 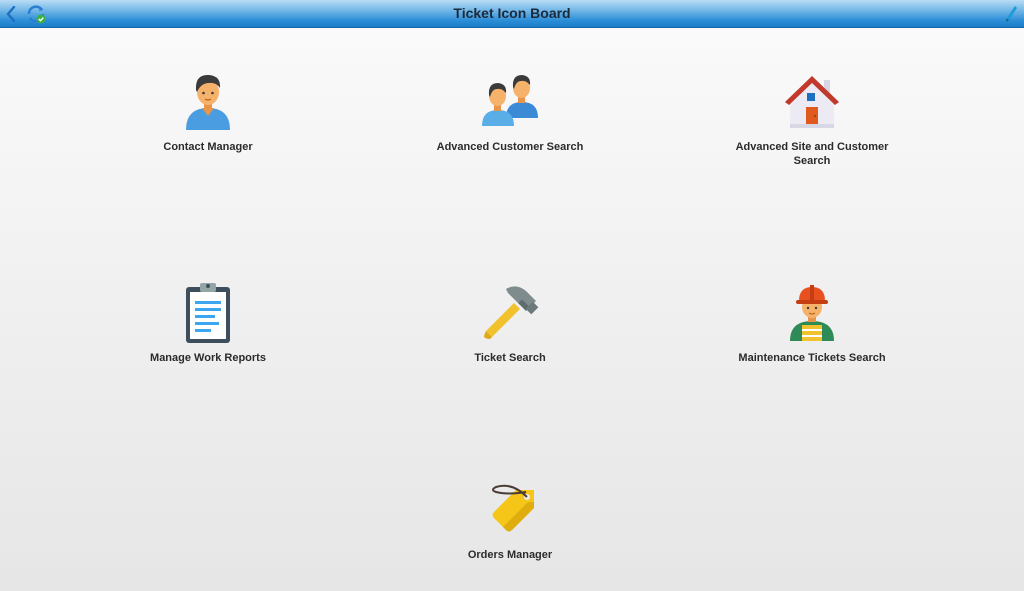 I want to click on title-bar: Ticket Icon Board, so click(x=512, y=14).